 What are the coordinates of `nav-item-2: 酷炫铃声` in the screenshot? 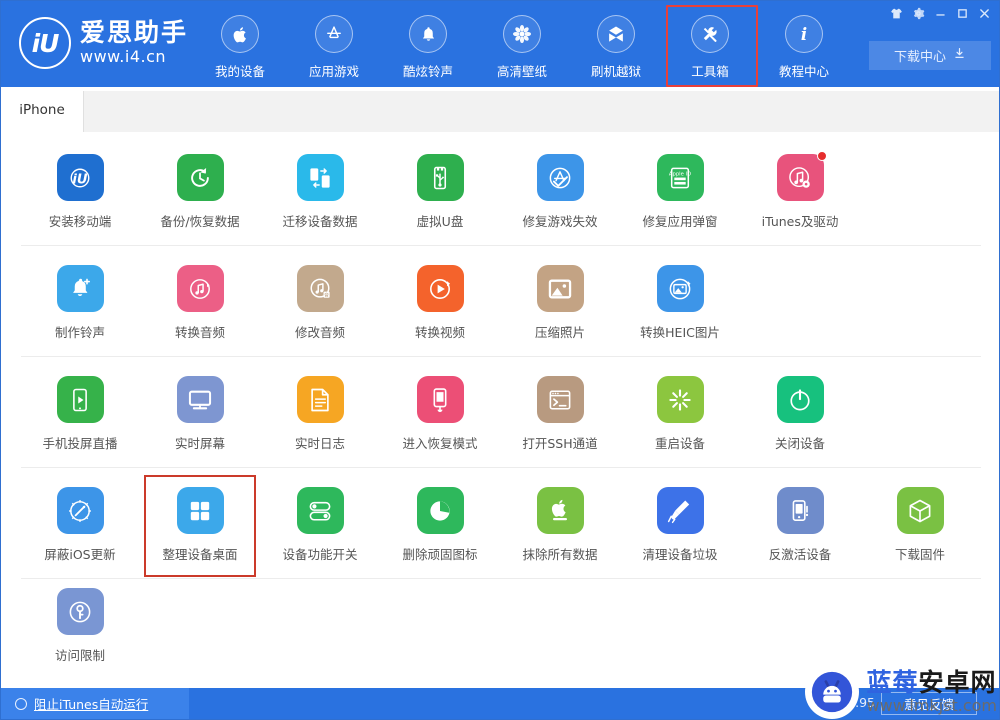 It's located at (428, 46).